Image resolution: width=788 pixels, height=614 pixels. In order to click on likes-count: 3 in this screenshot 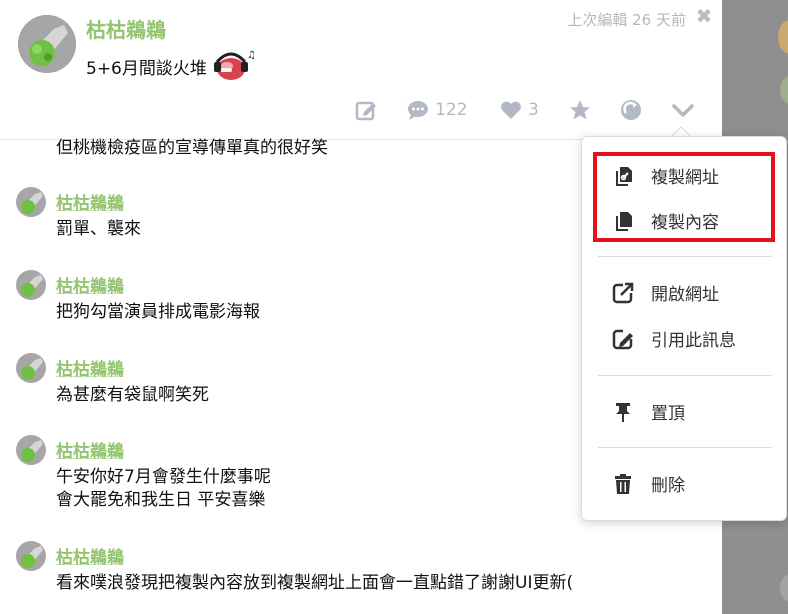, I will do `click(533, 110)`.